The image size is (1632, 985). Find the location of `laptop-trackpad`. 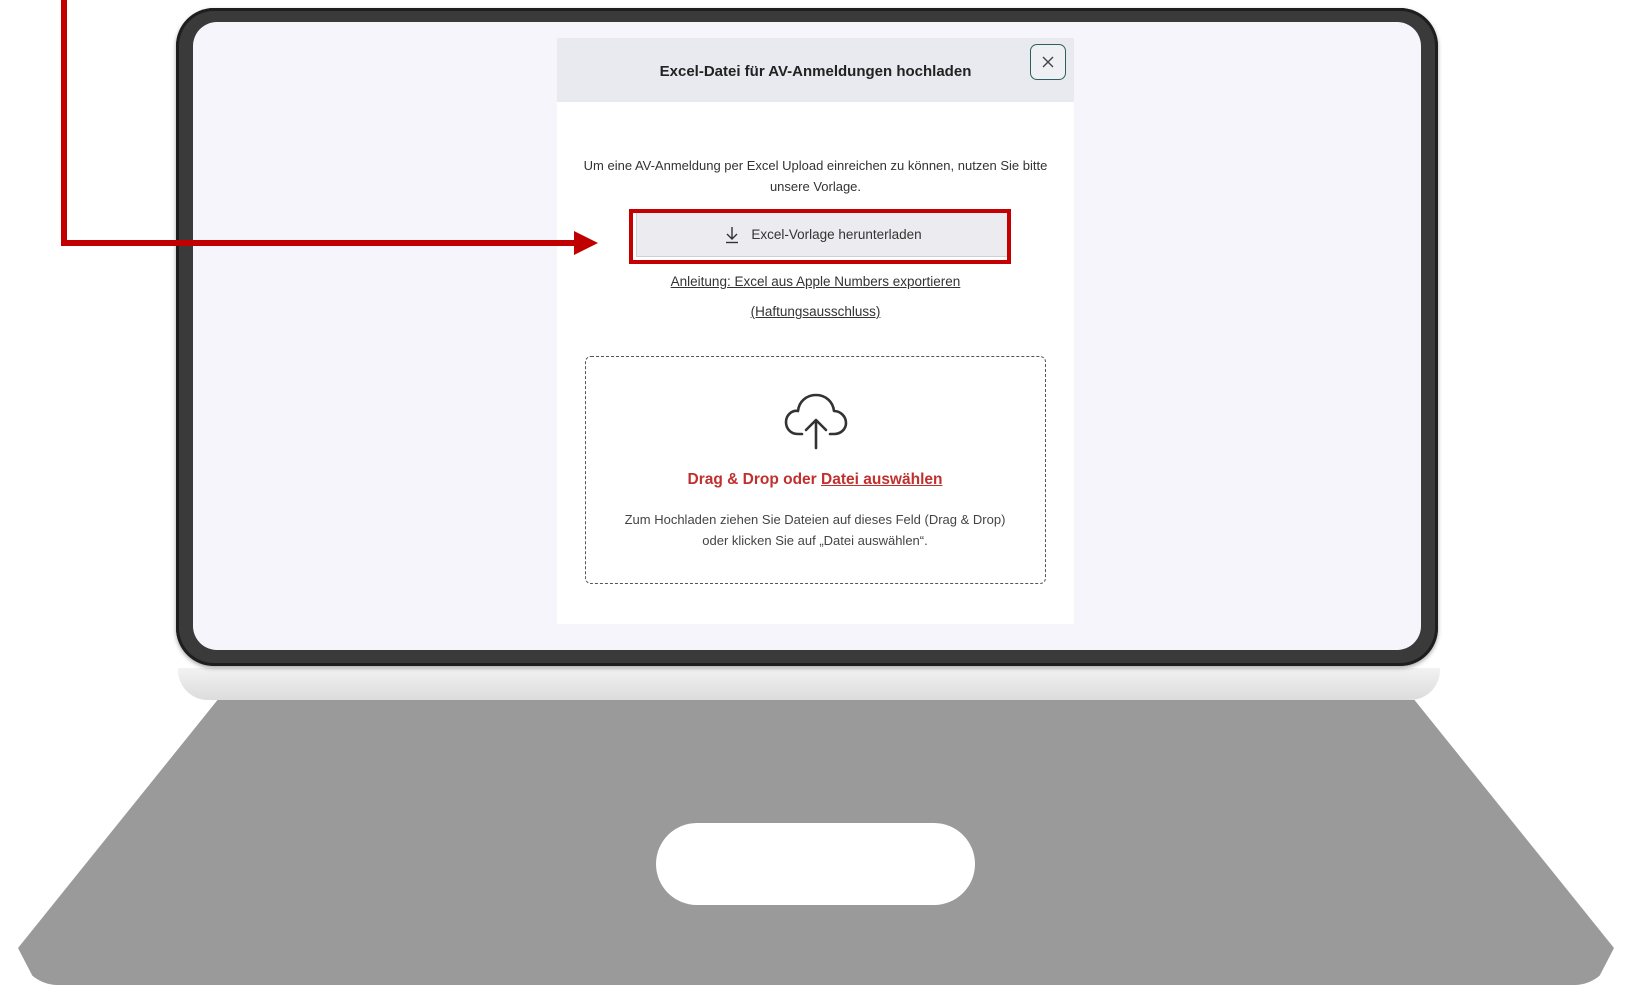

laptop-trackpad is located at coordinates (815, 864).